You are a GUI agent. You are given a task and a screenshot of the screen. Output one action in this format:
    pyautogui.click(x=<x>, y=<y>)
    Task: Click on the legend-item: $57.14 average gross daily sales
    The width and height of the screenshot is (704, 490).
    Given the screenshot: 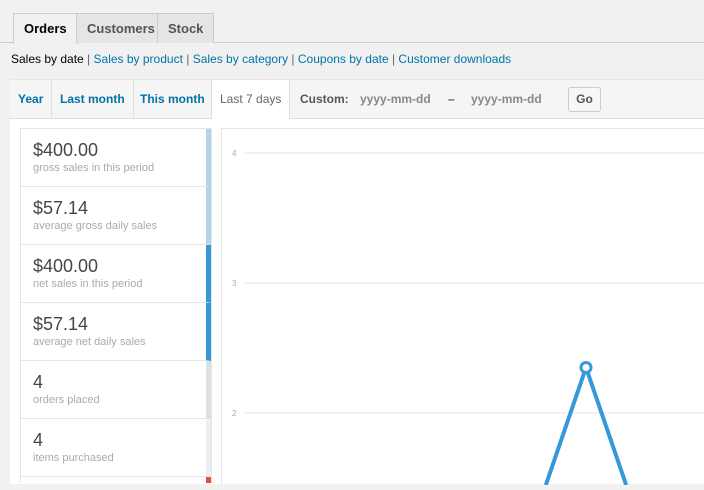 What is the action you would take?
    pyautogui.click(x=116, y=216)
    